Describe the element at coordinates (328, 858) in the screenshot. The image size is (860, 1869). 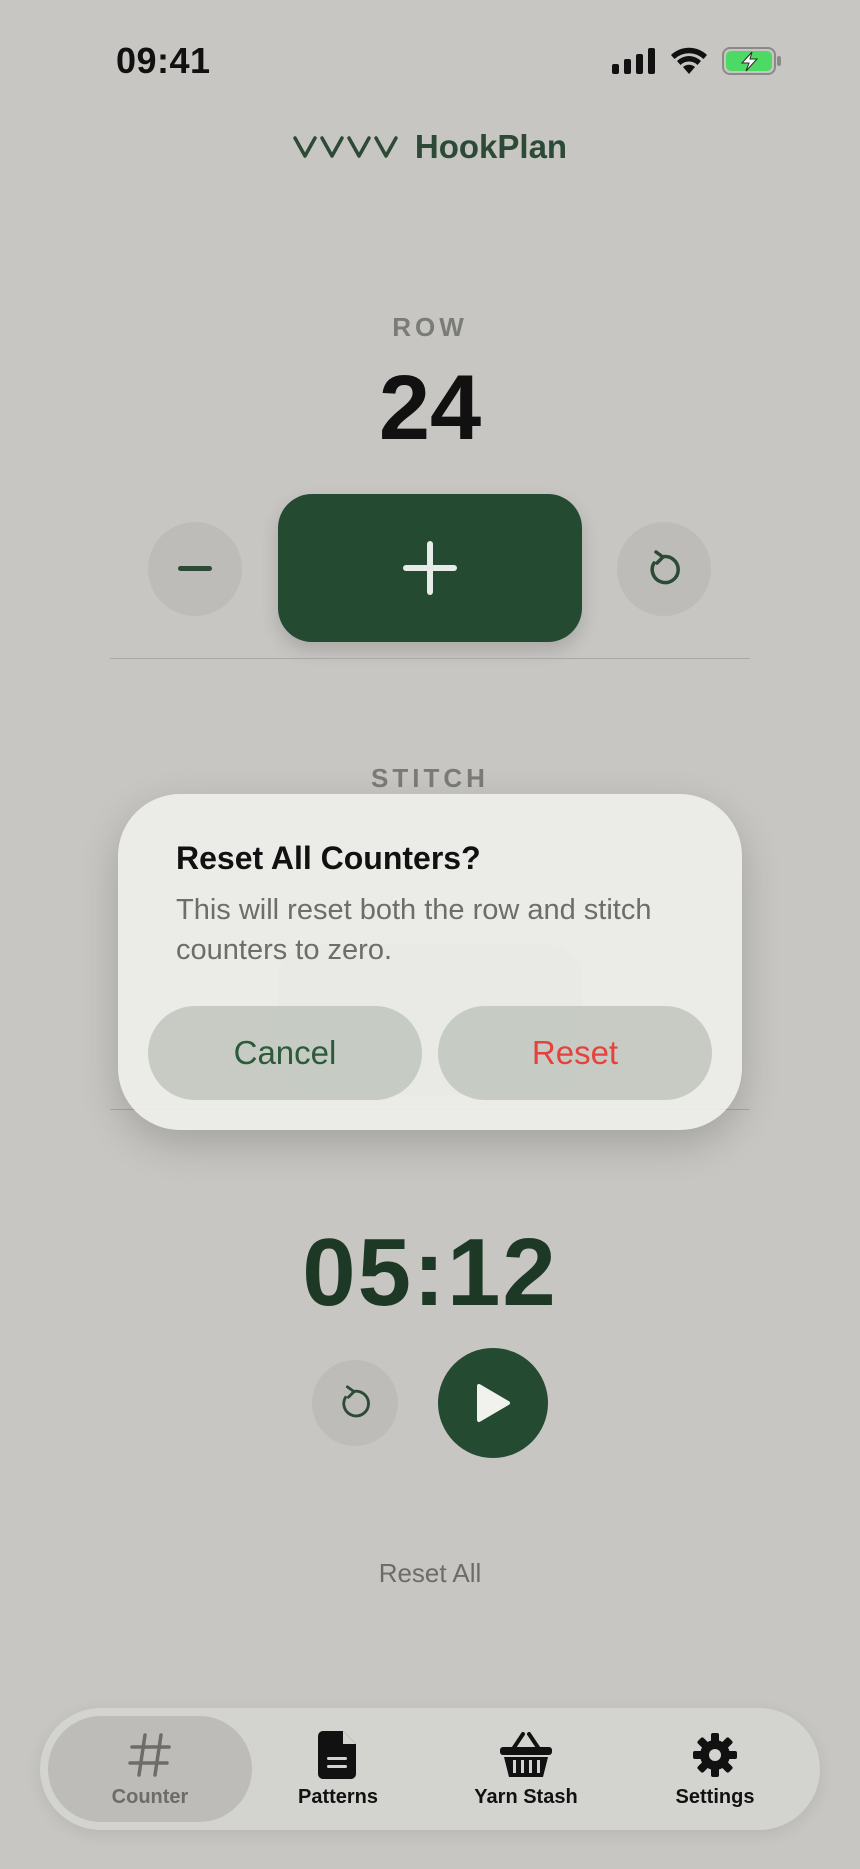
I see `dialog-title: Reset All Counters?` at that location.